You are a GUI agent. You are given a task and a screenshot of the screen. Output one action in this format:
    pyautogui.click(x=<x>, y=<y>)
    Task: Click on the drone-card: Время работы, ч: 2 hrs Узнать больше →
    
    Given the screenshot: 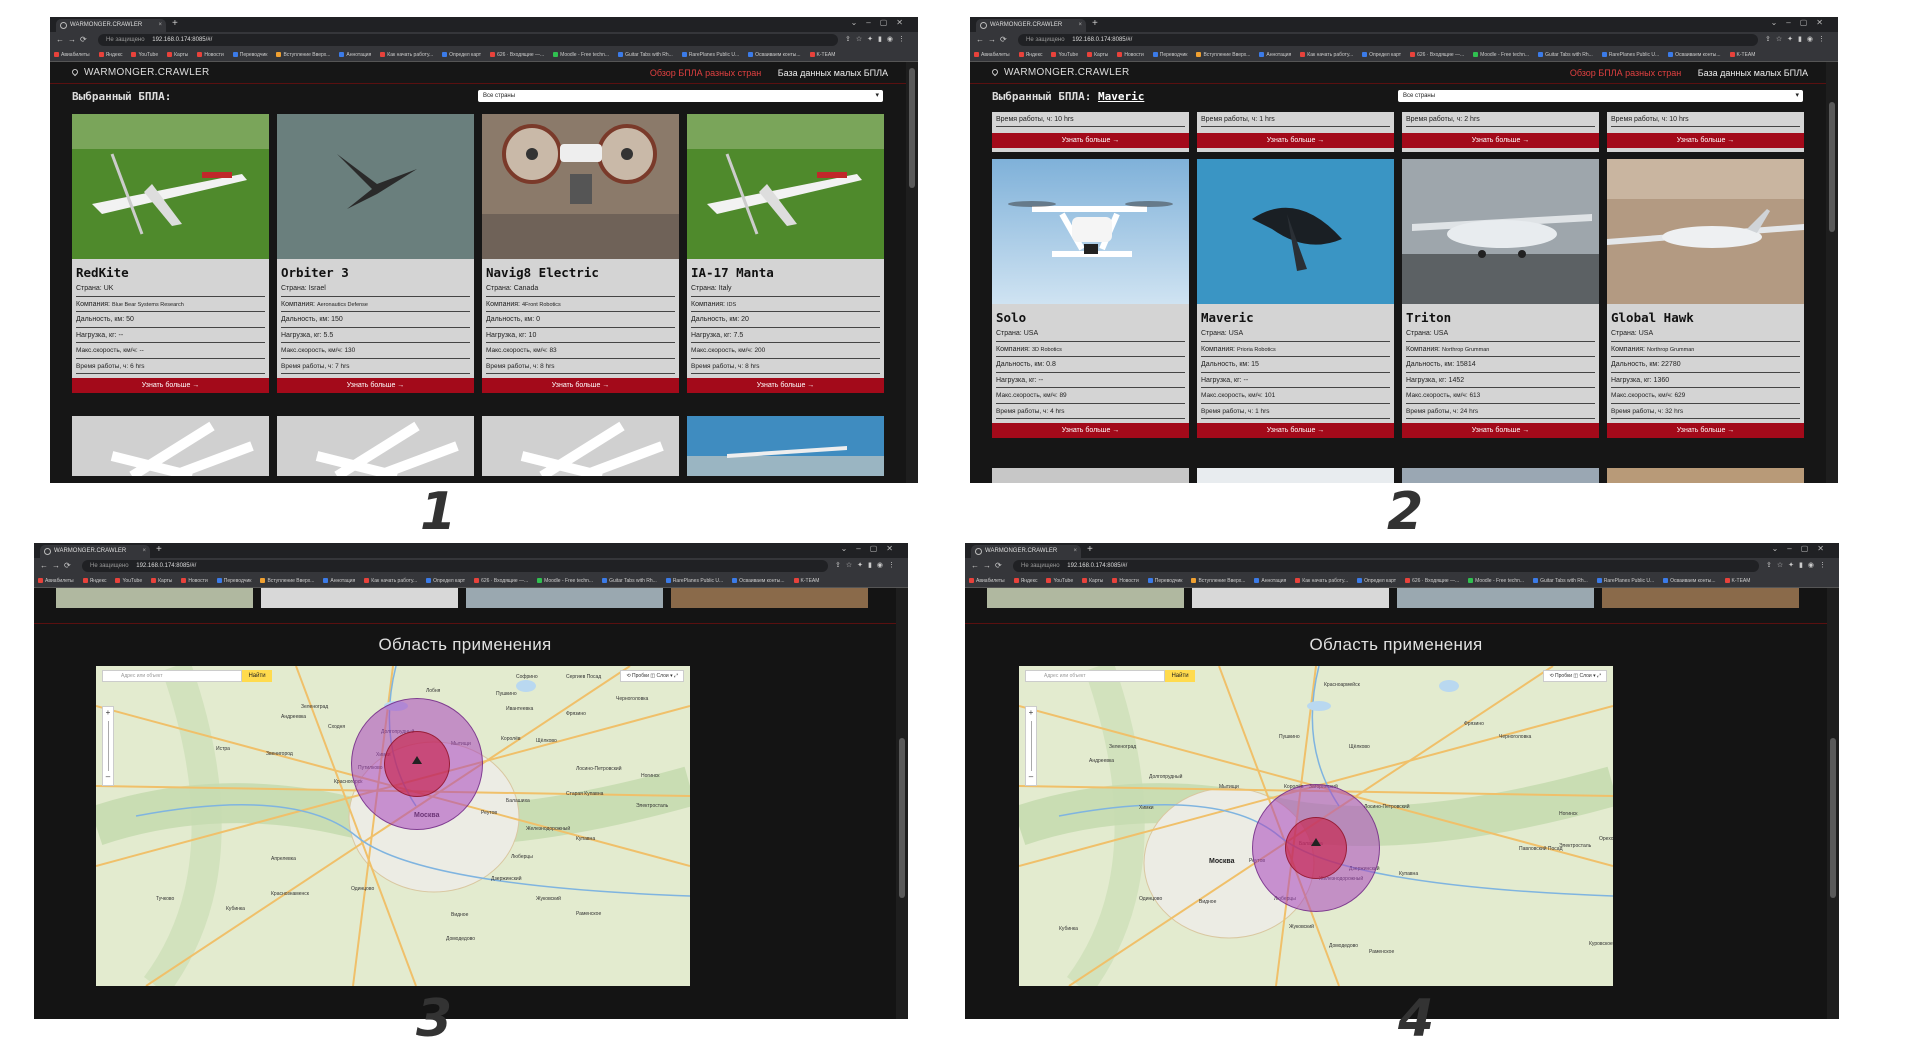 What is the action you would take?
    pyautogui.click(x=1500, y=132)
    